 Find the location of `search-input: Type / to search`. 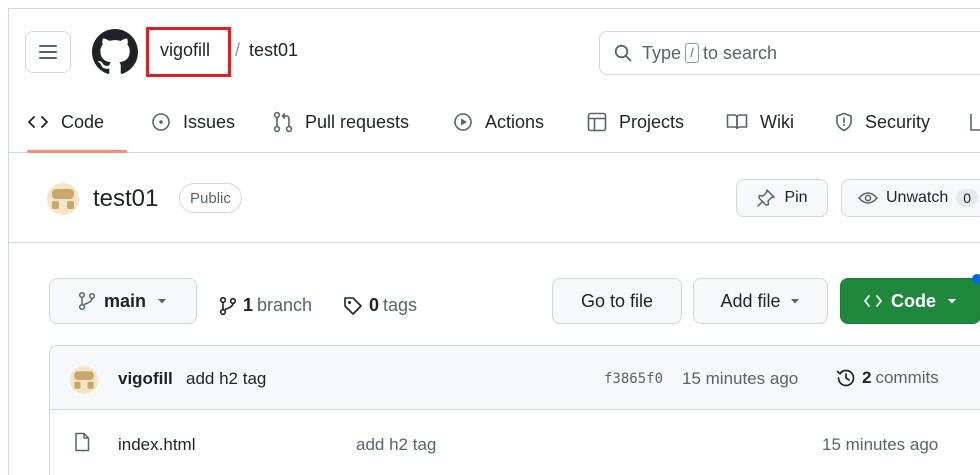

search-input: Type / to search is located at coordinates (789, 53).